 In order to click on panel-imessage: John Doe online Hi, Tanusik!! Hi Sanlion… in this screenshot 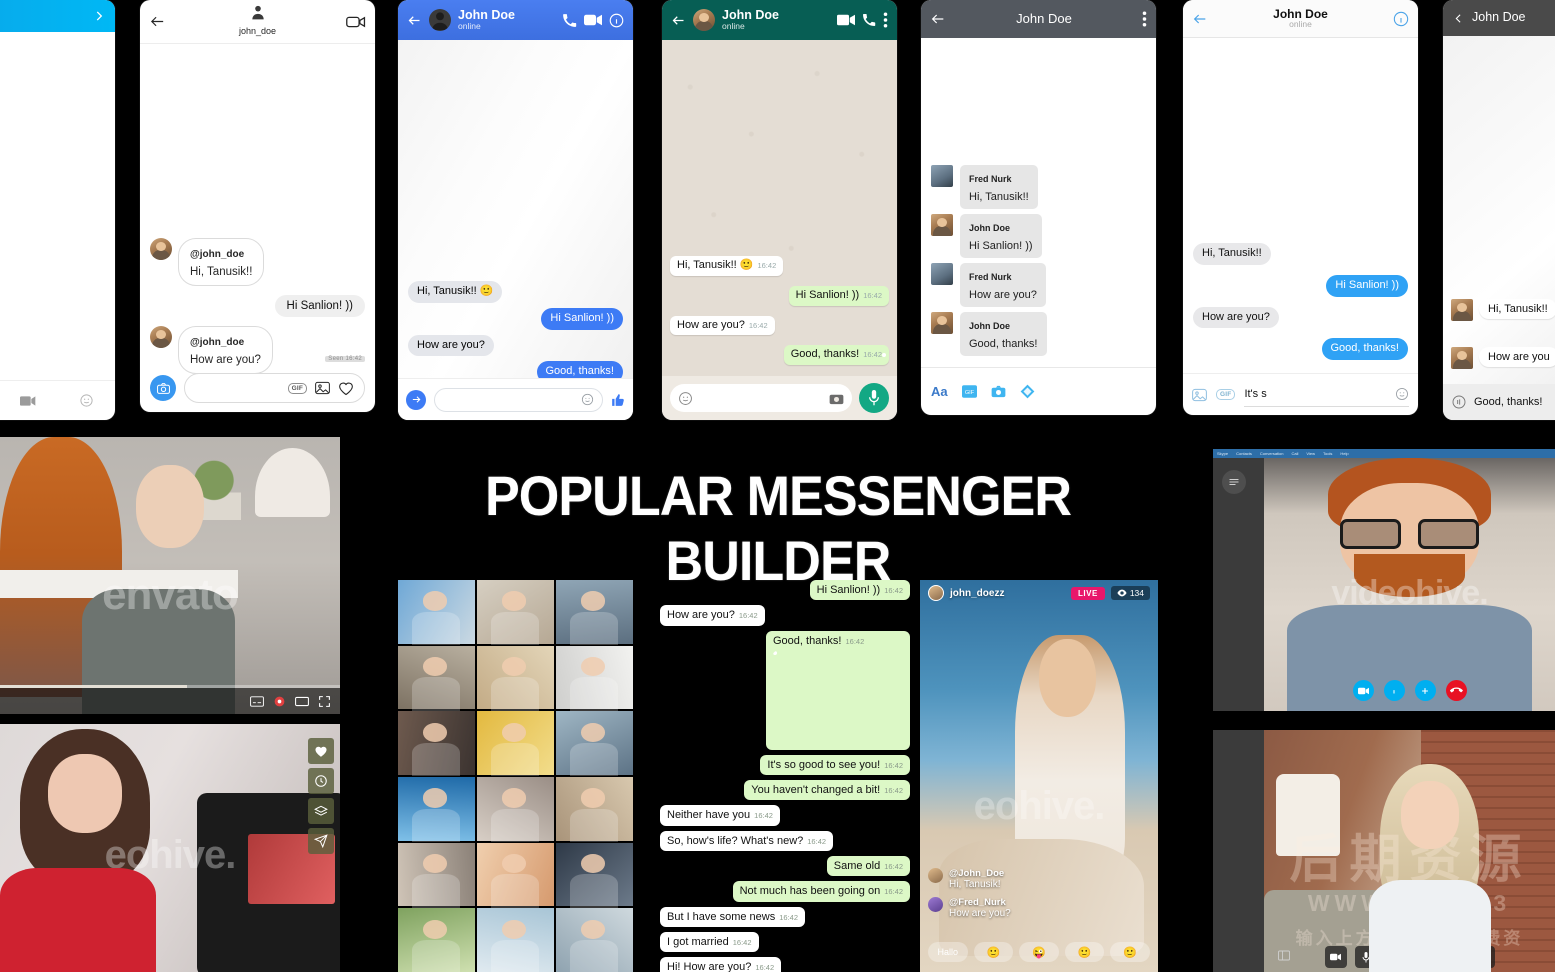, I will do `click(1300, 207)`.